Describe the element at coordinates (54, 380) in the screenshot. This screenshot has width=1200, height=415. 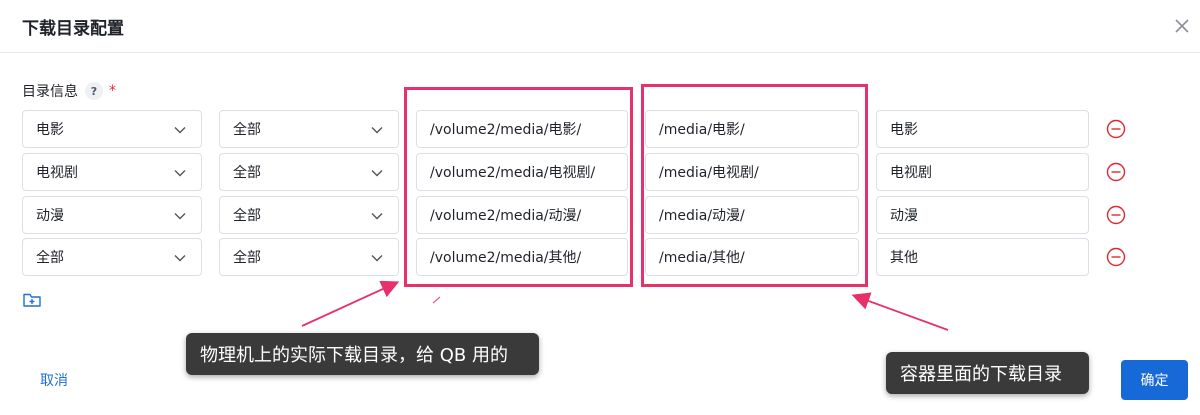
I see `cancel-button: 取消` at that location.